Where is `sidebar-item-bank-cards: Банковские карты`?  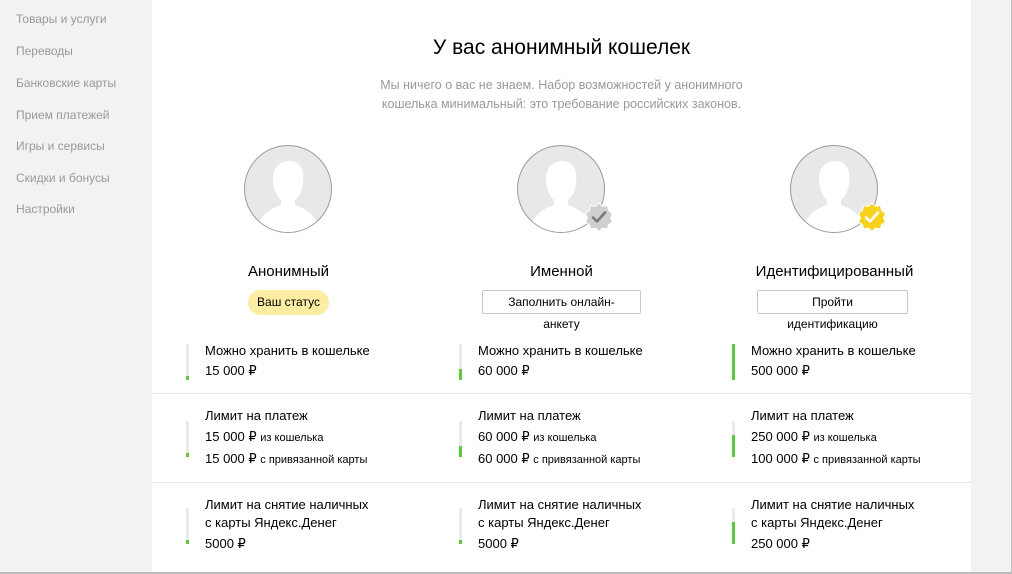 sidebar-item-bank-cards: Банковские карты is located at coordinates (66, 83).